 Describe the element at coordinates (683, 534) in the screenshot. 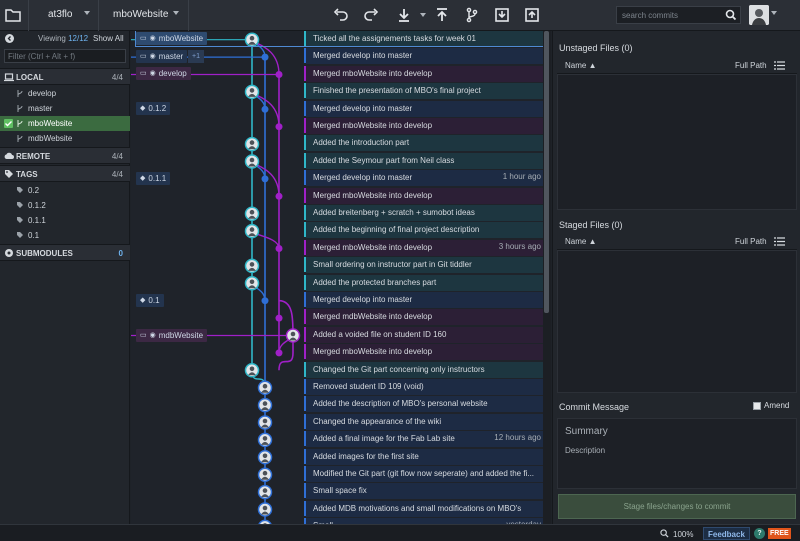

I see `zoom-level: 100%` at that location.